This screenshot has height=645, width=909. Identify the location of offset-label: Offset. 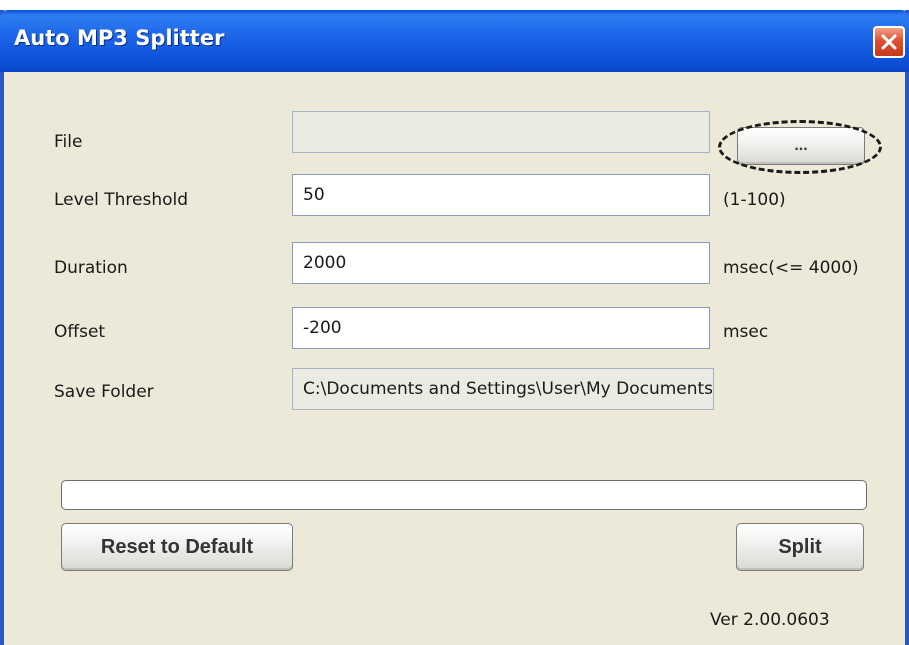
(80, 332).